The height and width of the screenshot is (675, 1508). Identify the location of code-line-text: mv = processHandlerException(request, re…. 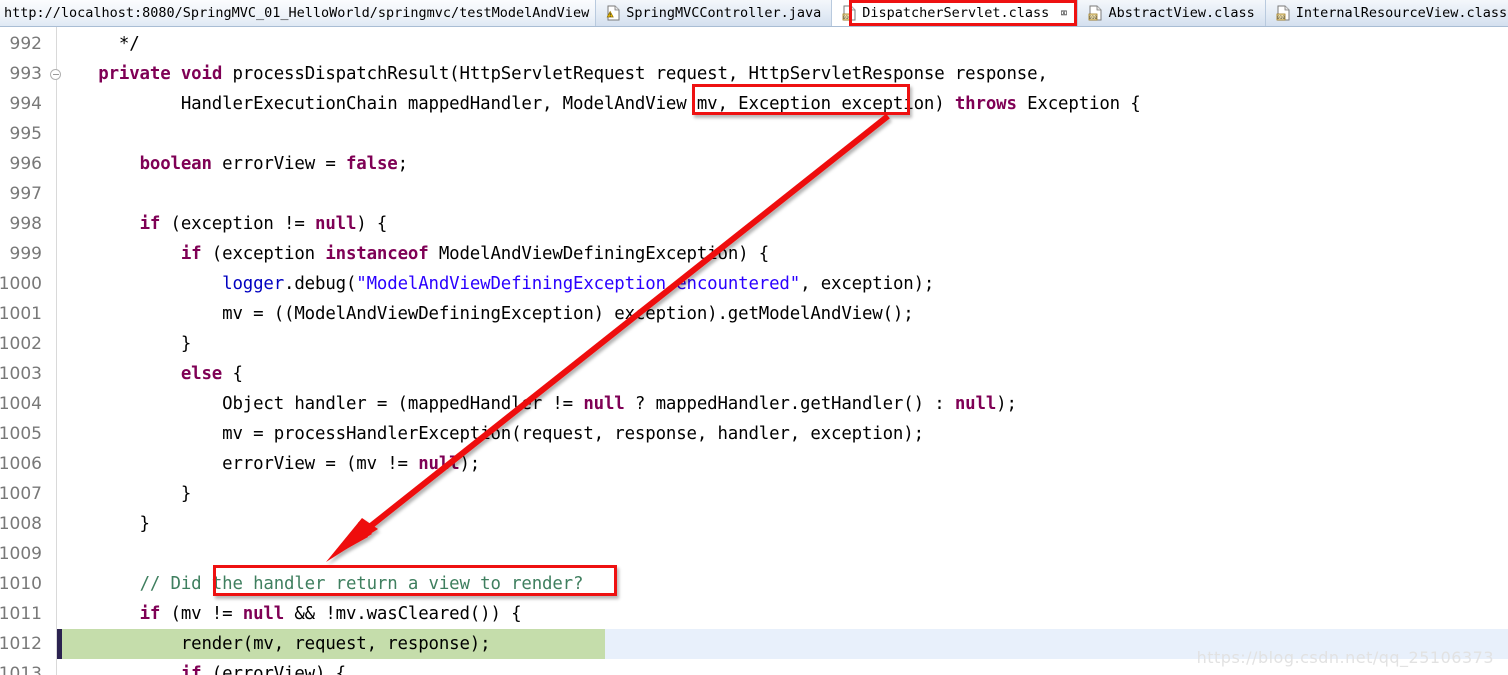
(490, 434).